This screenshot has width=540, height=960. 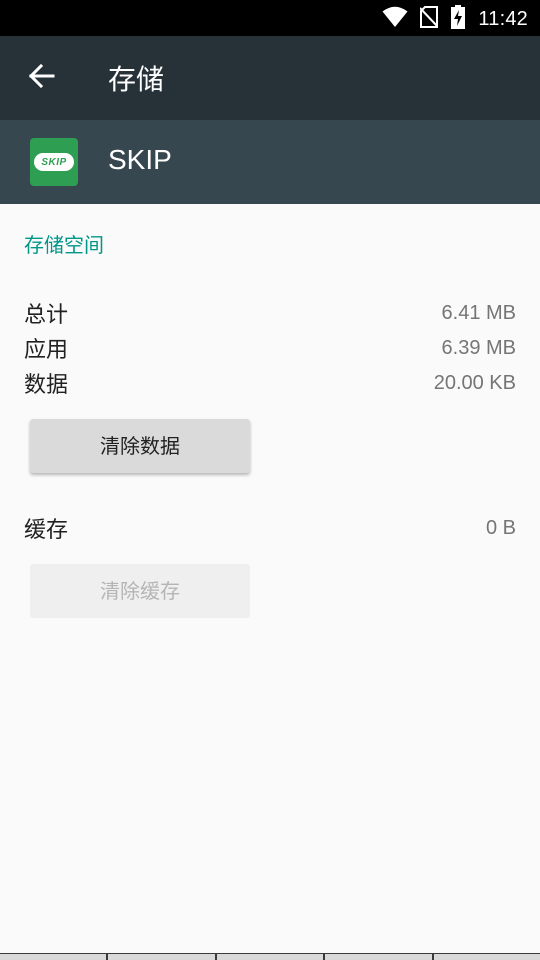 I want to click on app-name: SKIP, so click(x=140, y=159).